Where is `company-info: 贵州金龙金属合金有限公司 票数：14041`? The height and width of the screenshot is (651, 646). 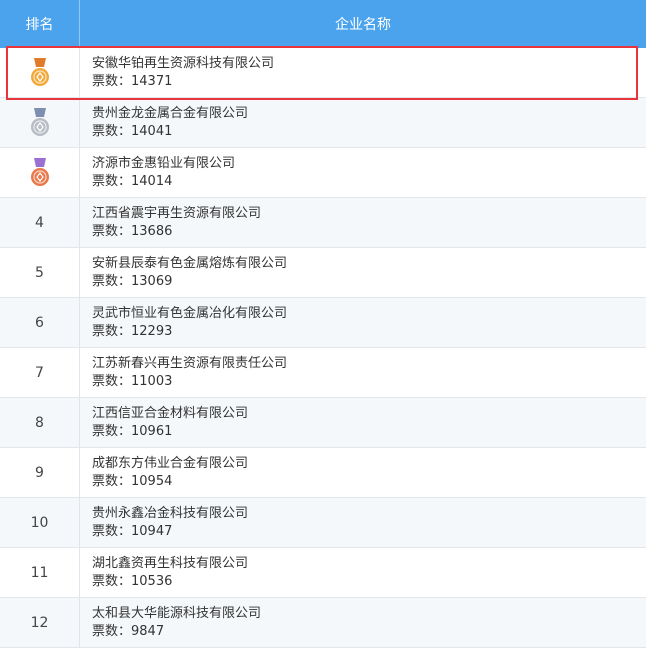 company-info: 贵州金龙金属合金有限公司 票数：14041 is located at coordinates (363, 122).